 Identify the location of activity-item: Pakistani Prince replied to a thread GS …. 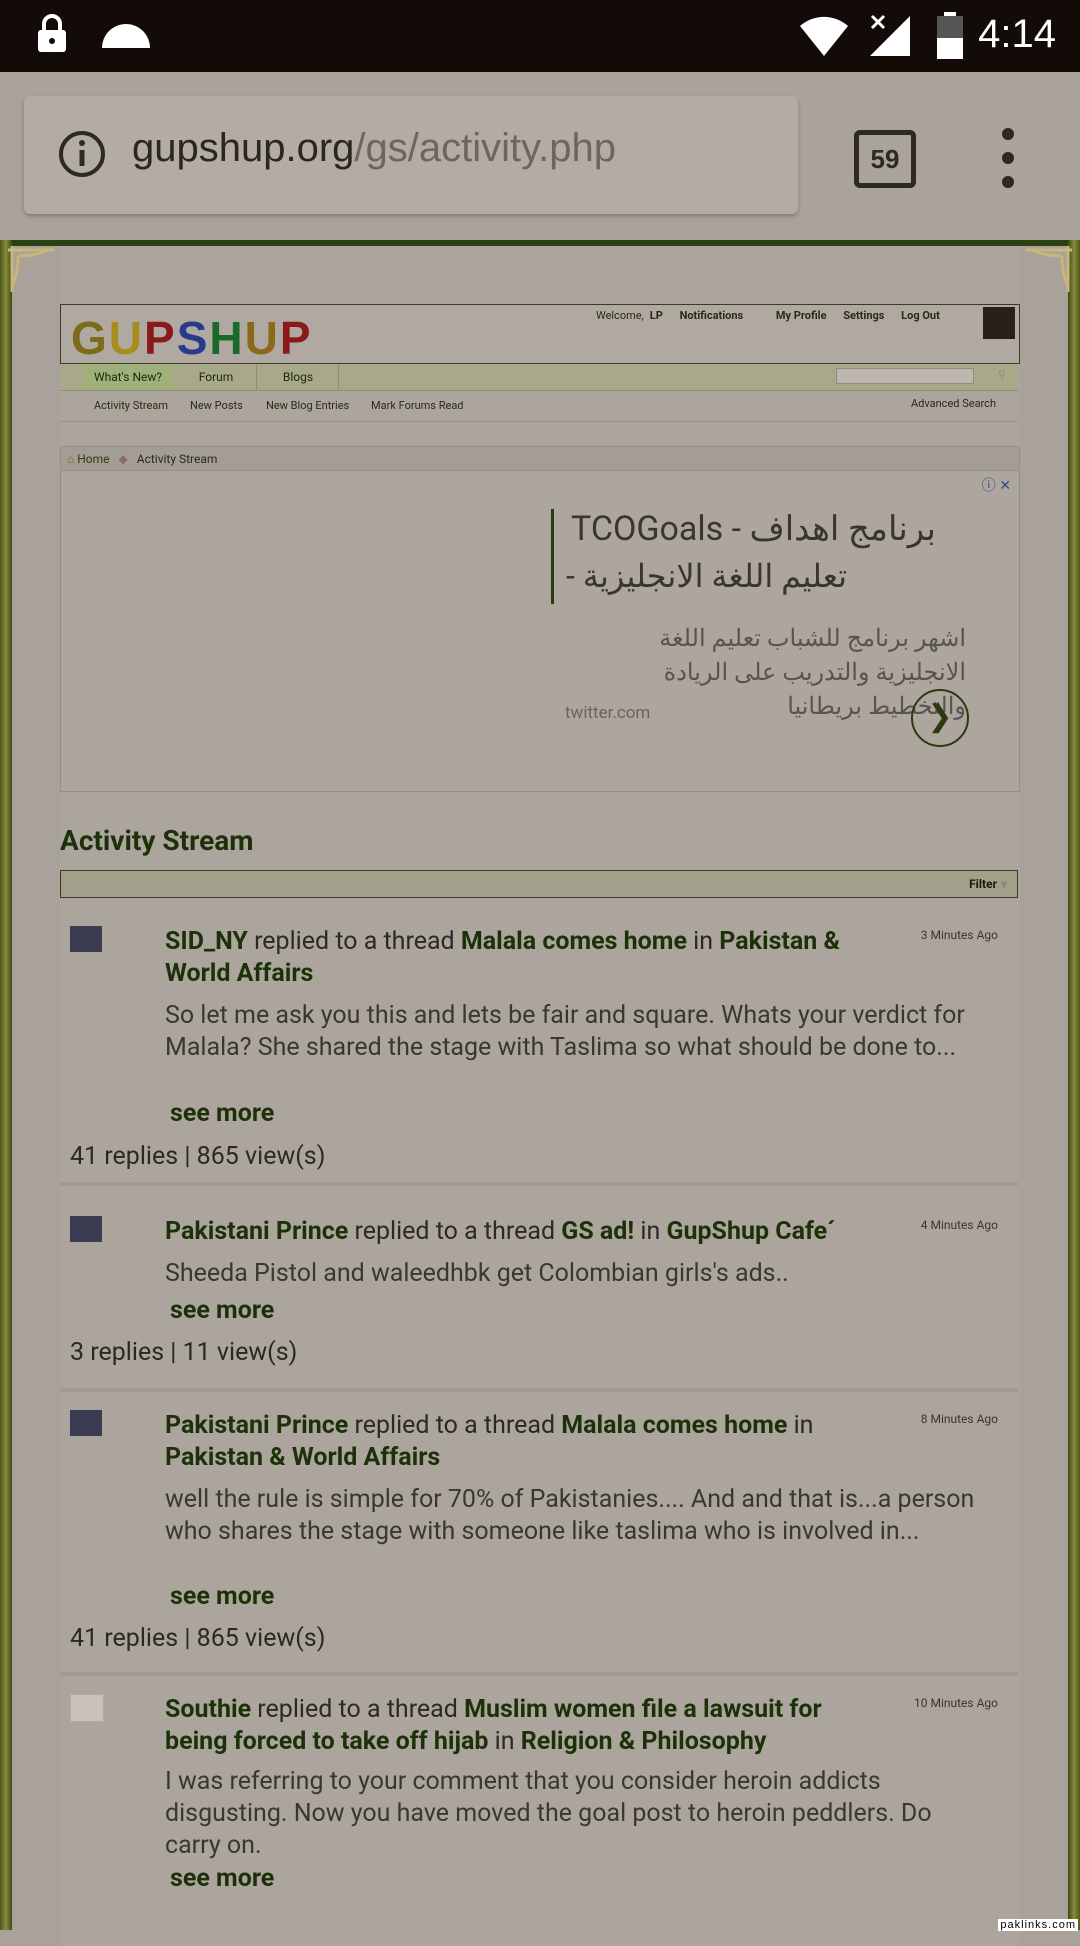
(539, 1294).